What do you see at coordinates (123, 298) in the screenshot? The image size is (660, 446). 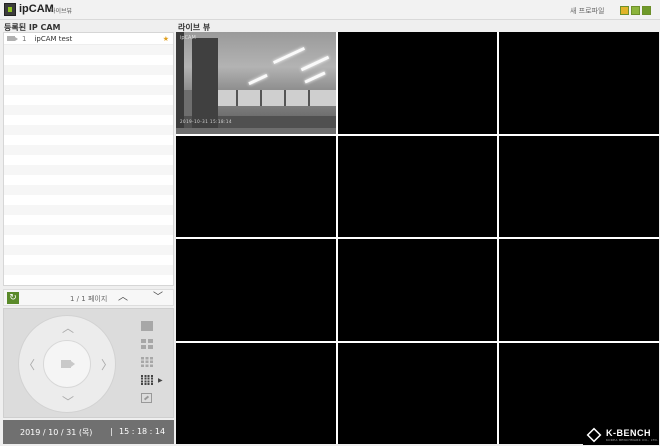 I see `page-up-button: ︿` at bounding box center [123, 298].